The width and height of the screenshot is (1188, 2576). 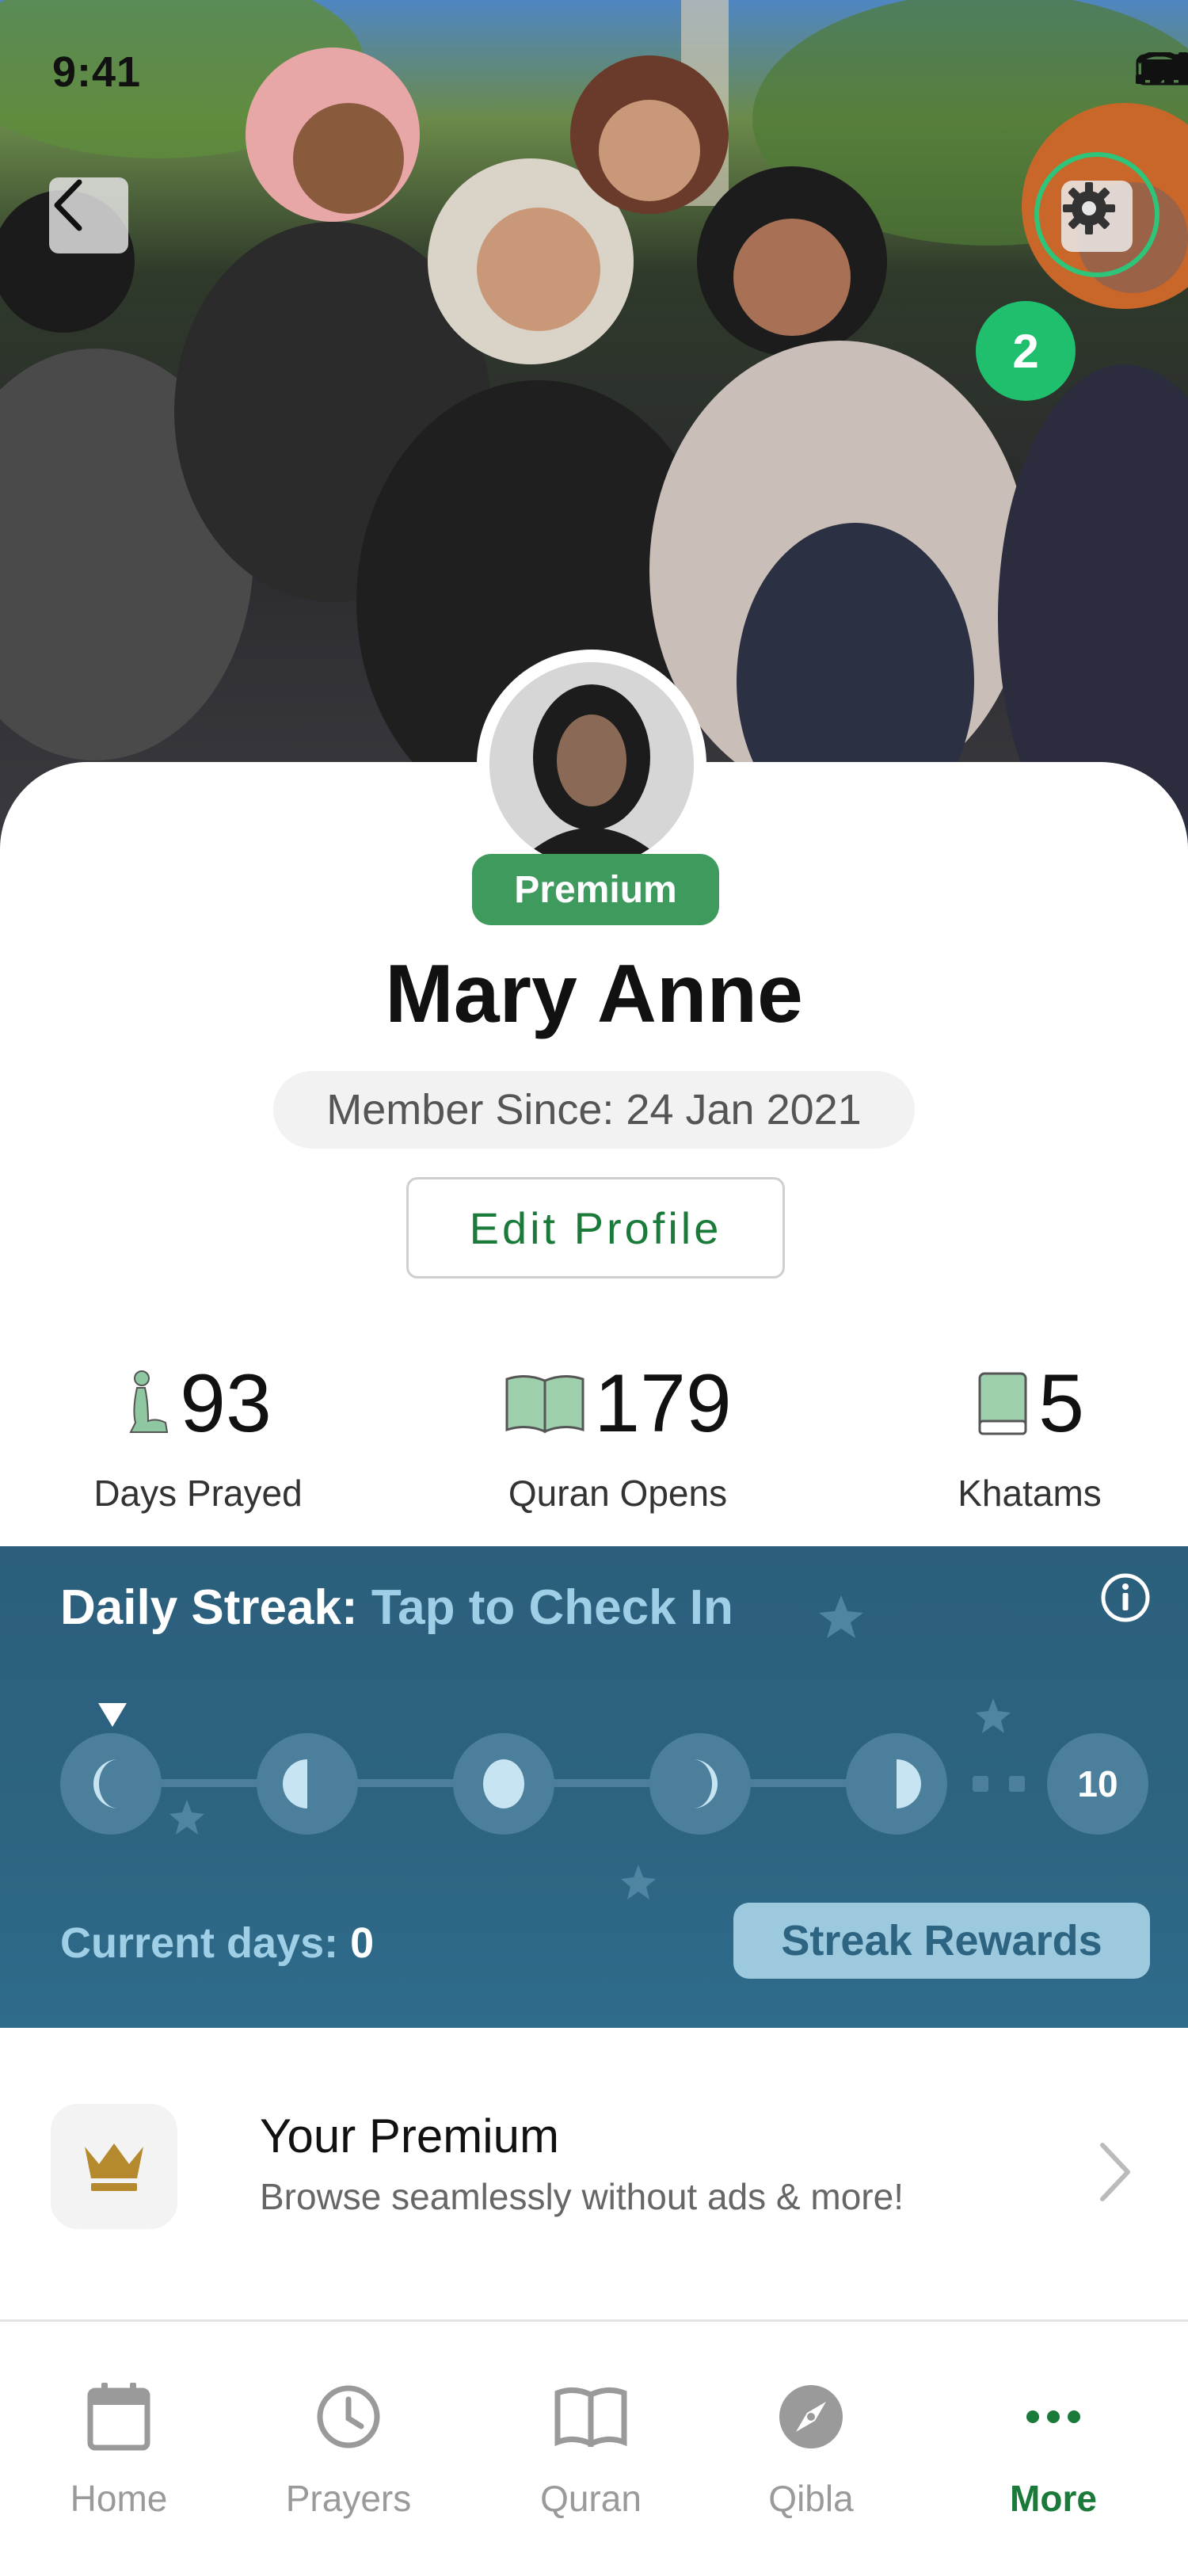 What do you see at coordinates (362, 1943) in the screenshot?
I see `current-days-value: 0` at bounding box center [362, 1943].